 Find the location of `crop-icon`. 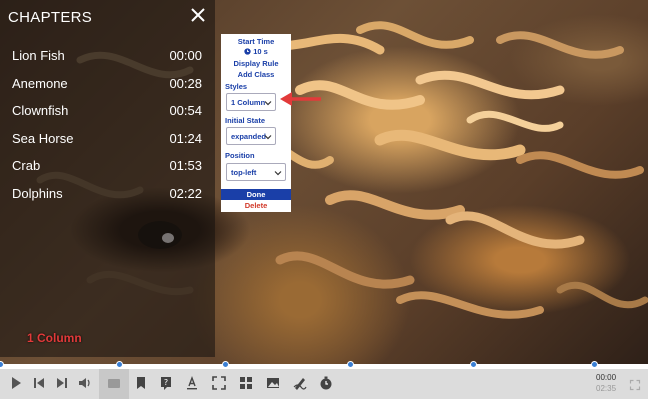

crop-icon is located at coordinates (219, 383).